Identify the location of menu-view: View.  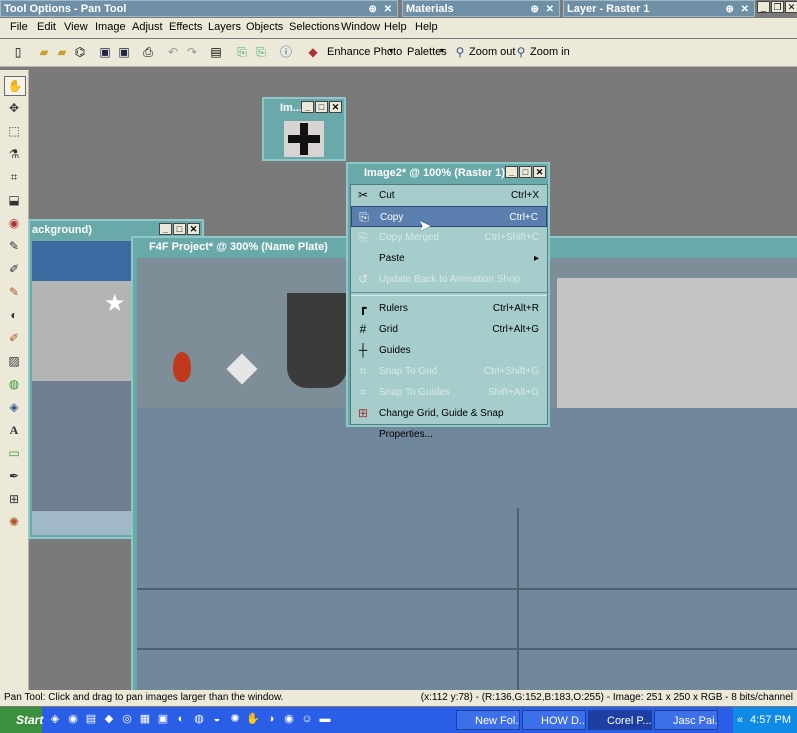
(76, 27).